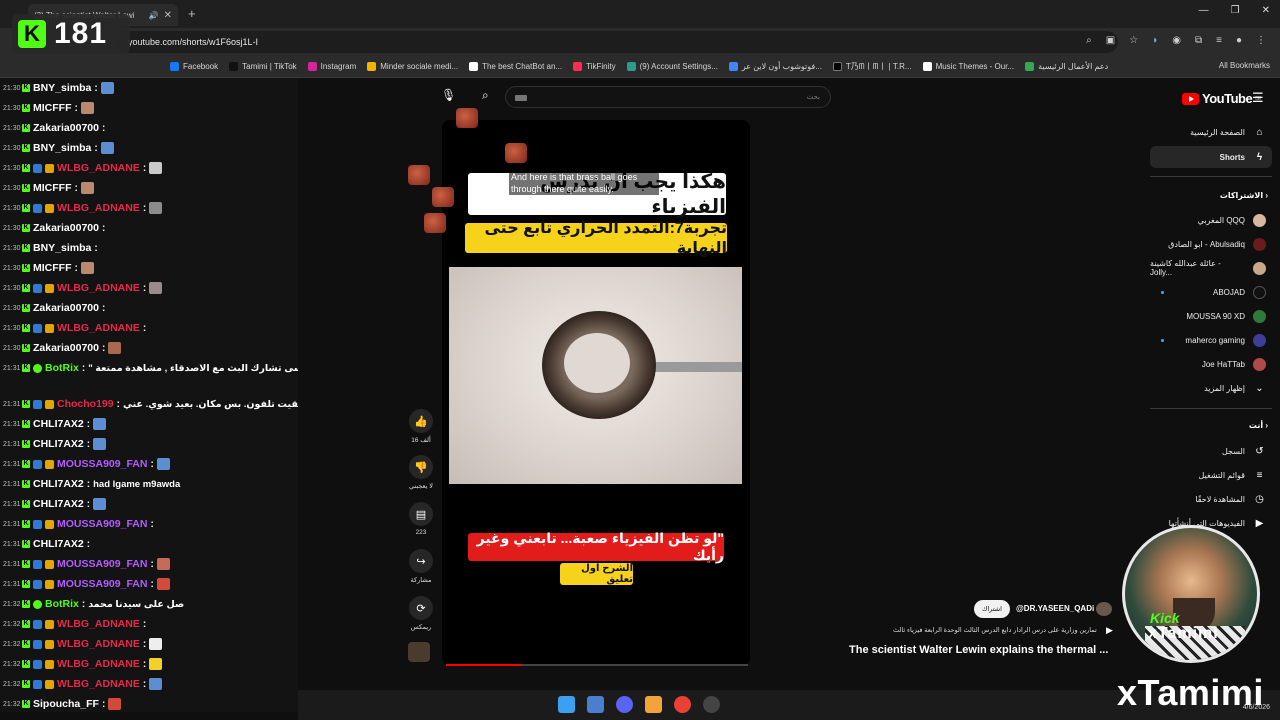  Describe the element at coordinates (485, 95) in the screenshot. I see `search-icon: ⌕` at that location.